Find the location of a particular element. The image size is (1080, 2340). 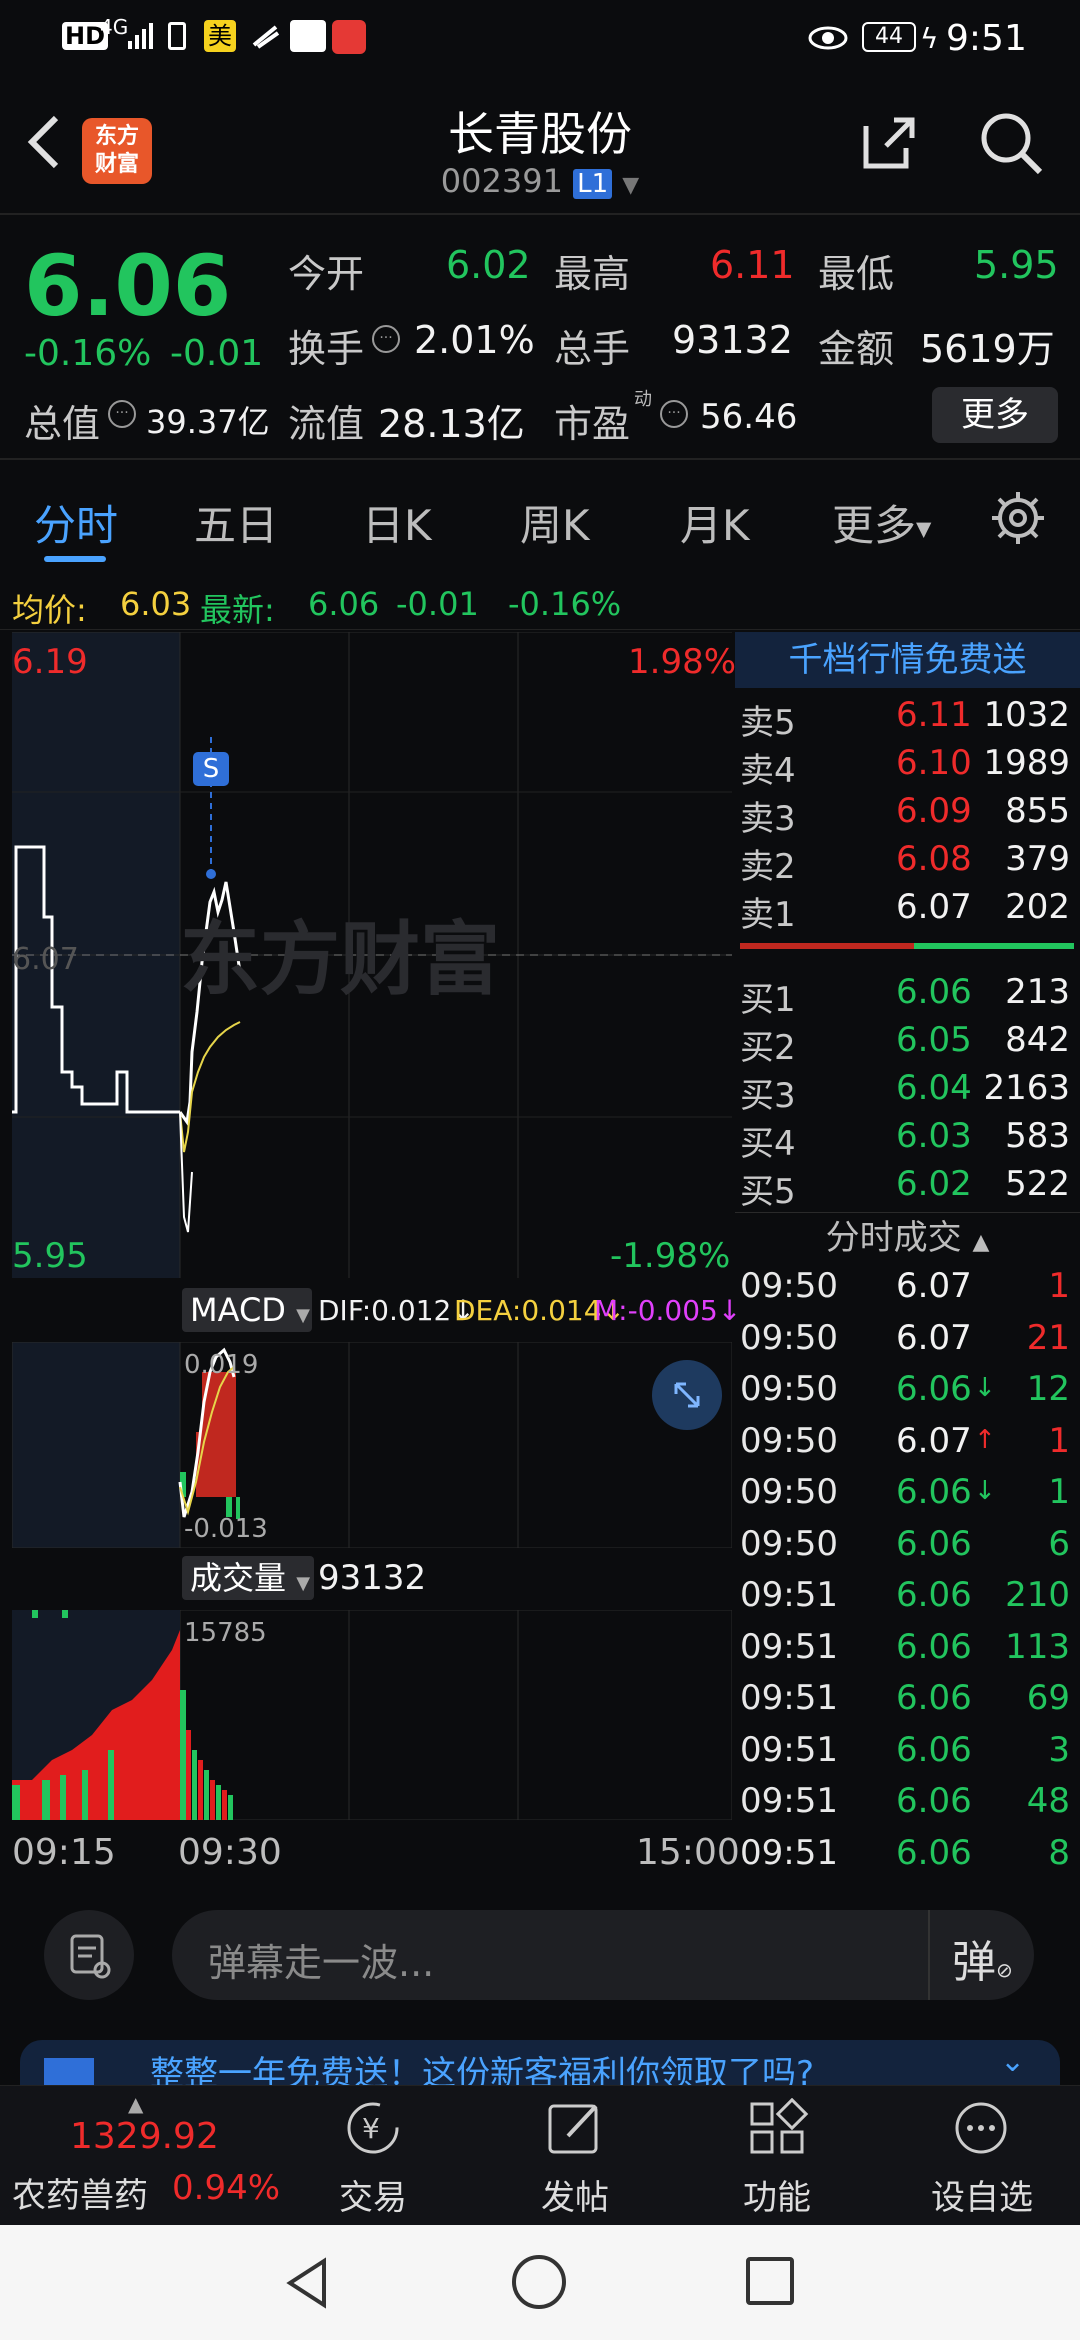

app-icon is located at coordinates (265, 35).